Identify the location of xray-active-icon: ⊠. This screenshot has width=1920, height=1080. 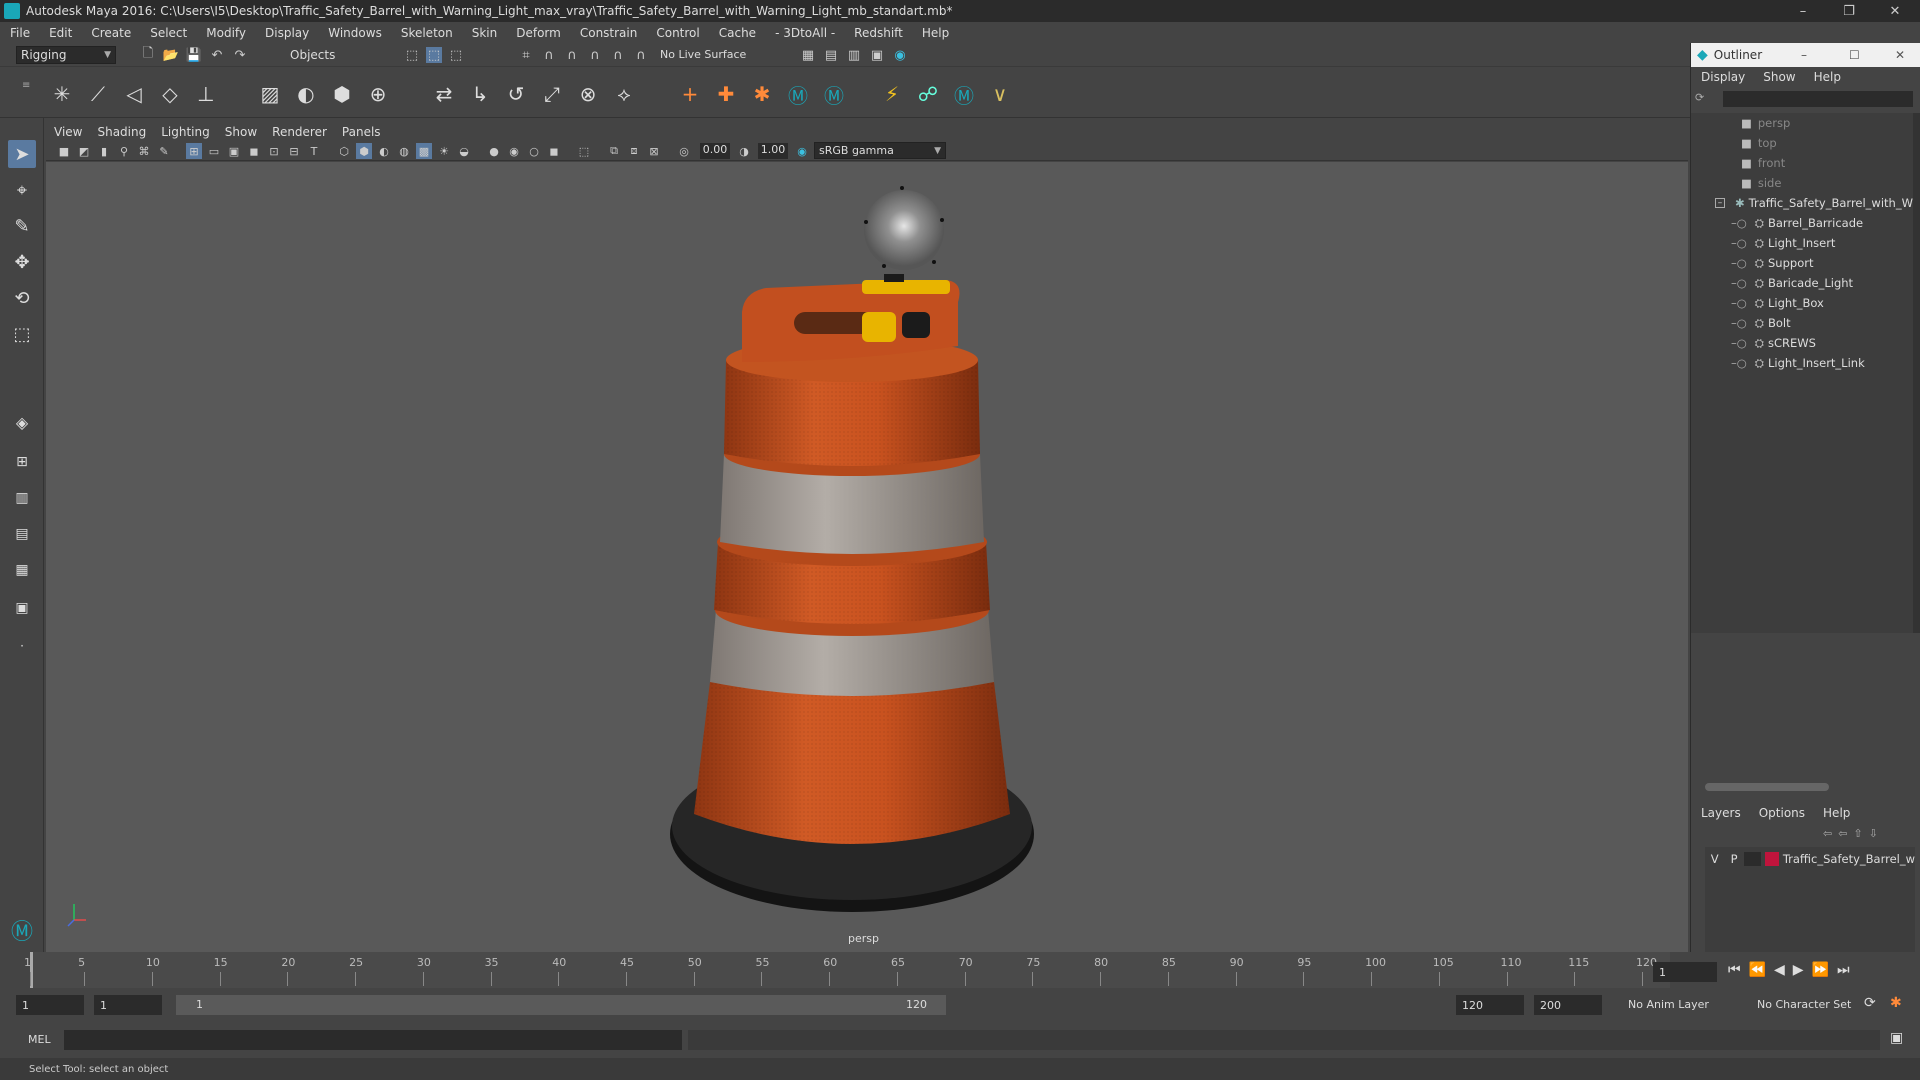
(654, 151).